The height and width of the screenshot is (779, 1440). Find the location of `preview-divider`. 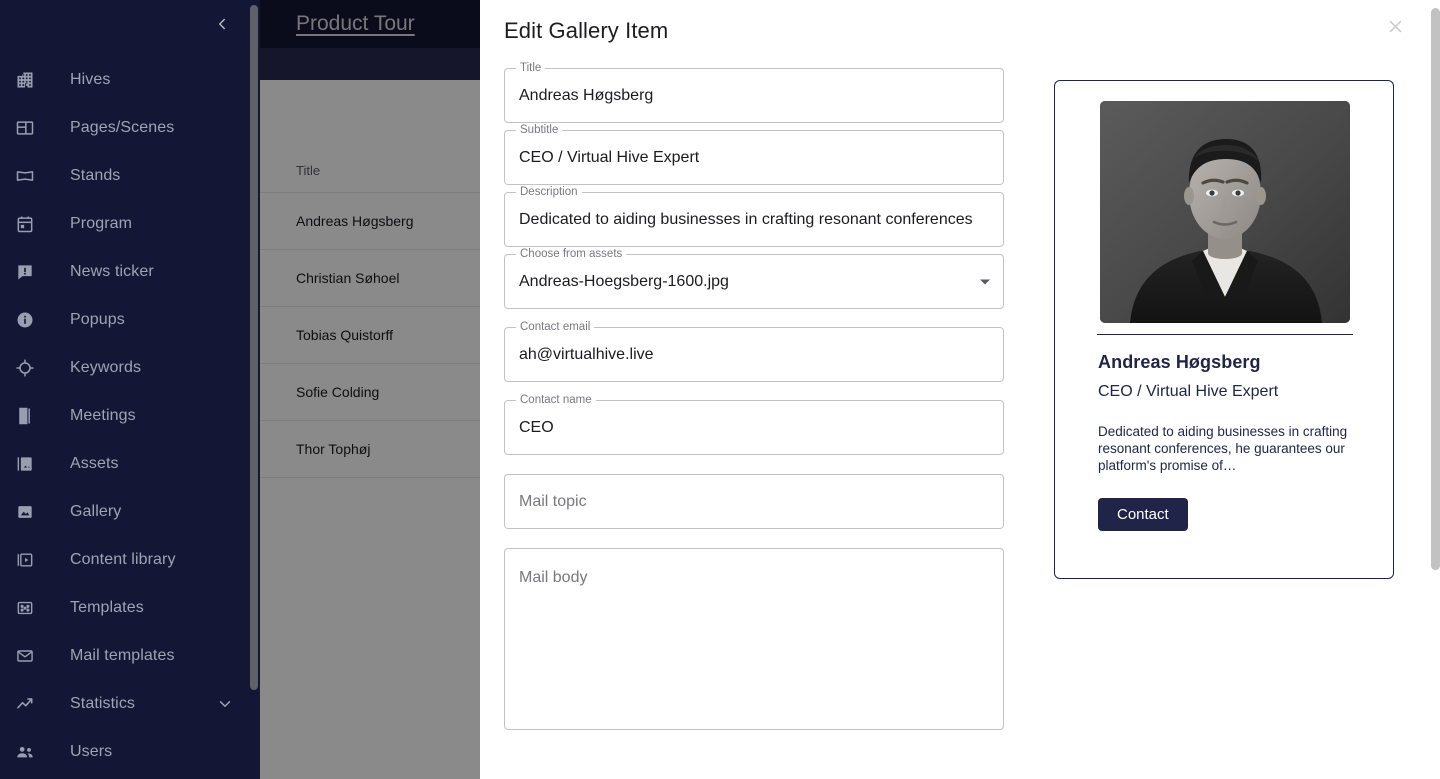

preview-divider is located at coordinates (1225, 334).